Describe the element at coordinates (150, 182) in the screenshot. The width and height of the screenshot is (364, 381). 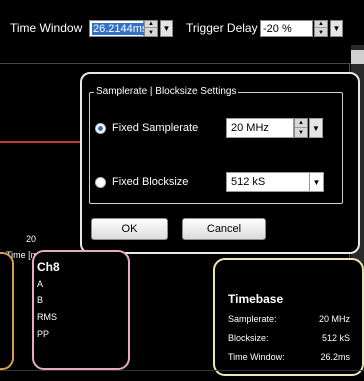
I see `fixed-blocksize-label: Fixed Blocksize` at that location.